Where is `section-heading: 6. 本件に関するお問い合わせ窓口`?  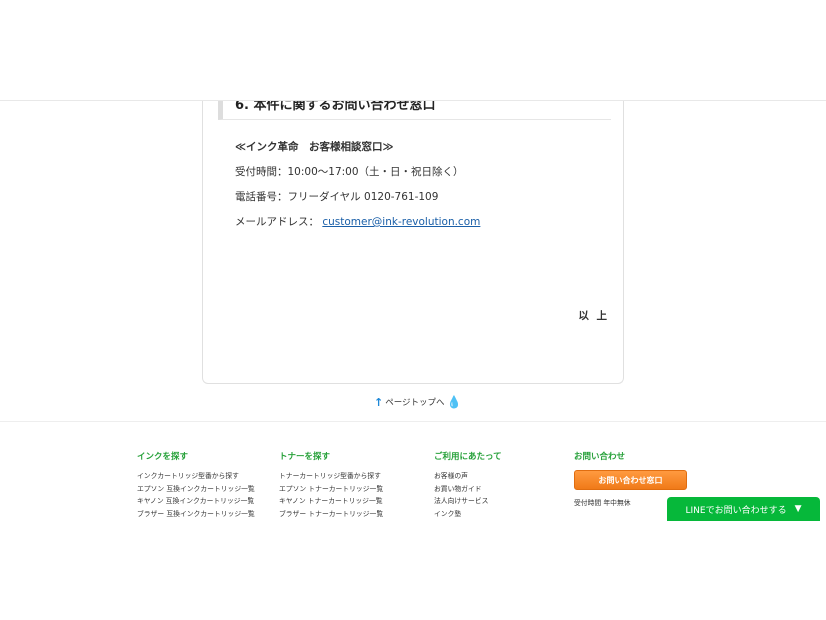
section-heading: 6. 本件に関するお問い合わせ窓口 is located at coordinates (414, 110).